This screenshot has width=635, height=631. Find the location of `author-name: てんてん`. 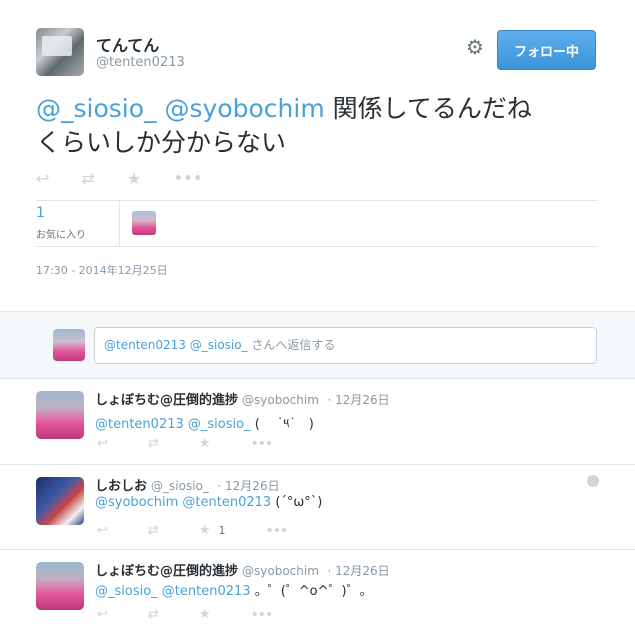

author-name: てんてん is located at coordinates (127, 44).